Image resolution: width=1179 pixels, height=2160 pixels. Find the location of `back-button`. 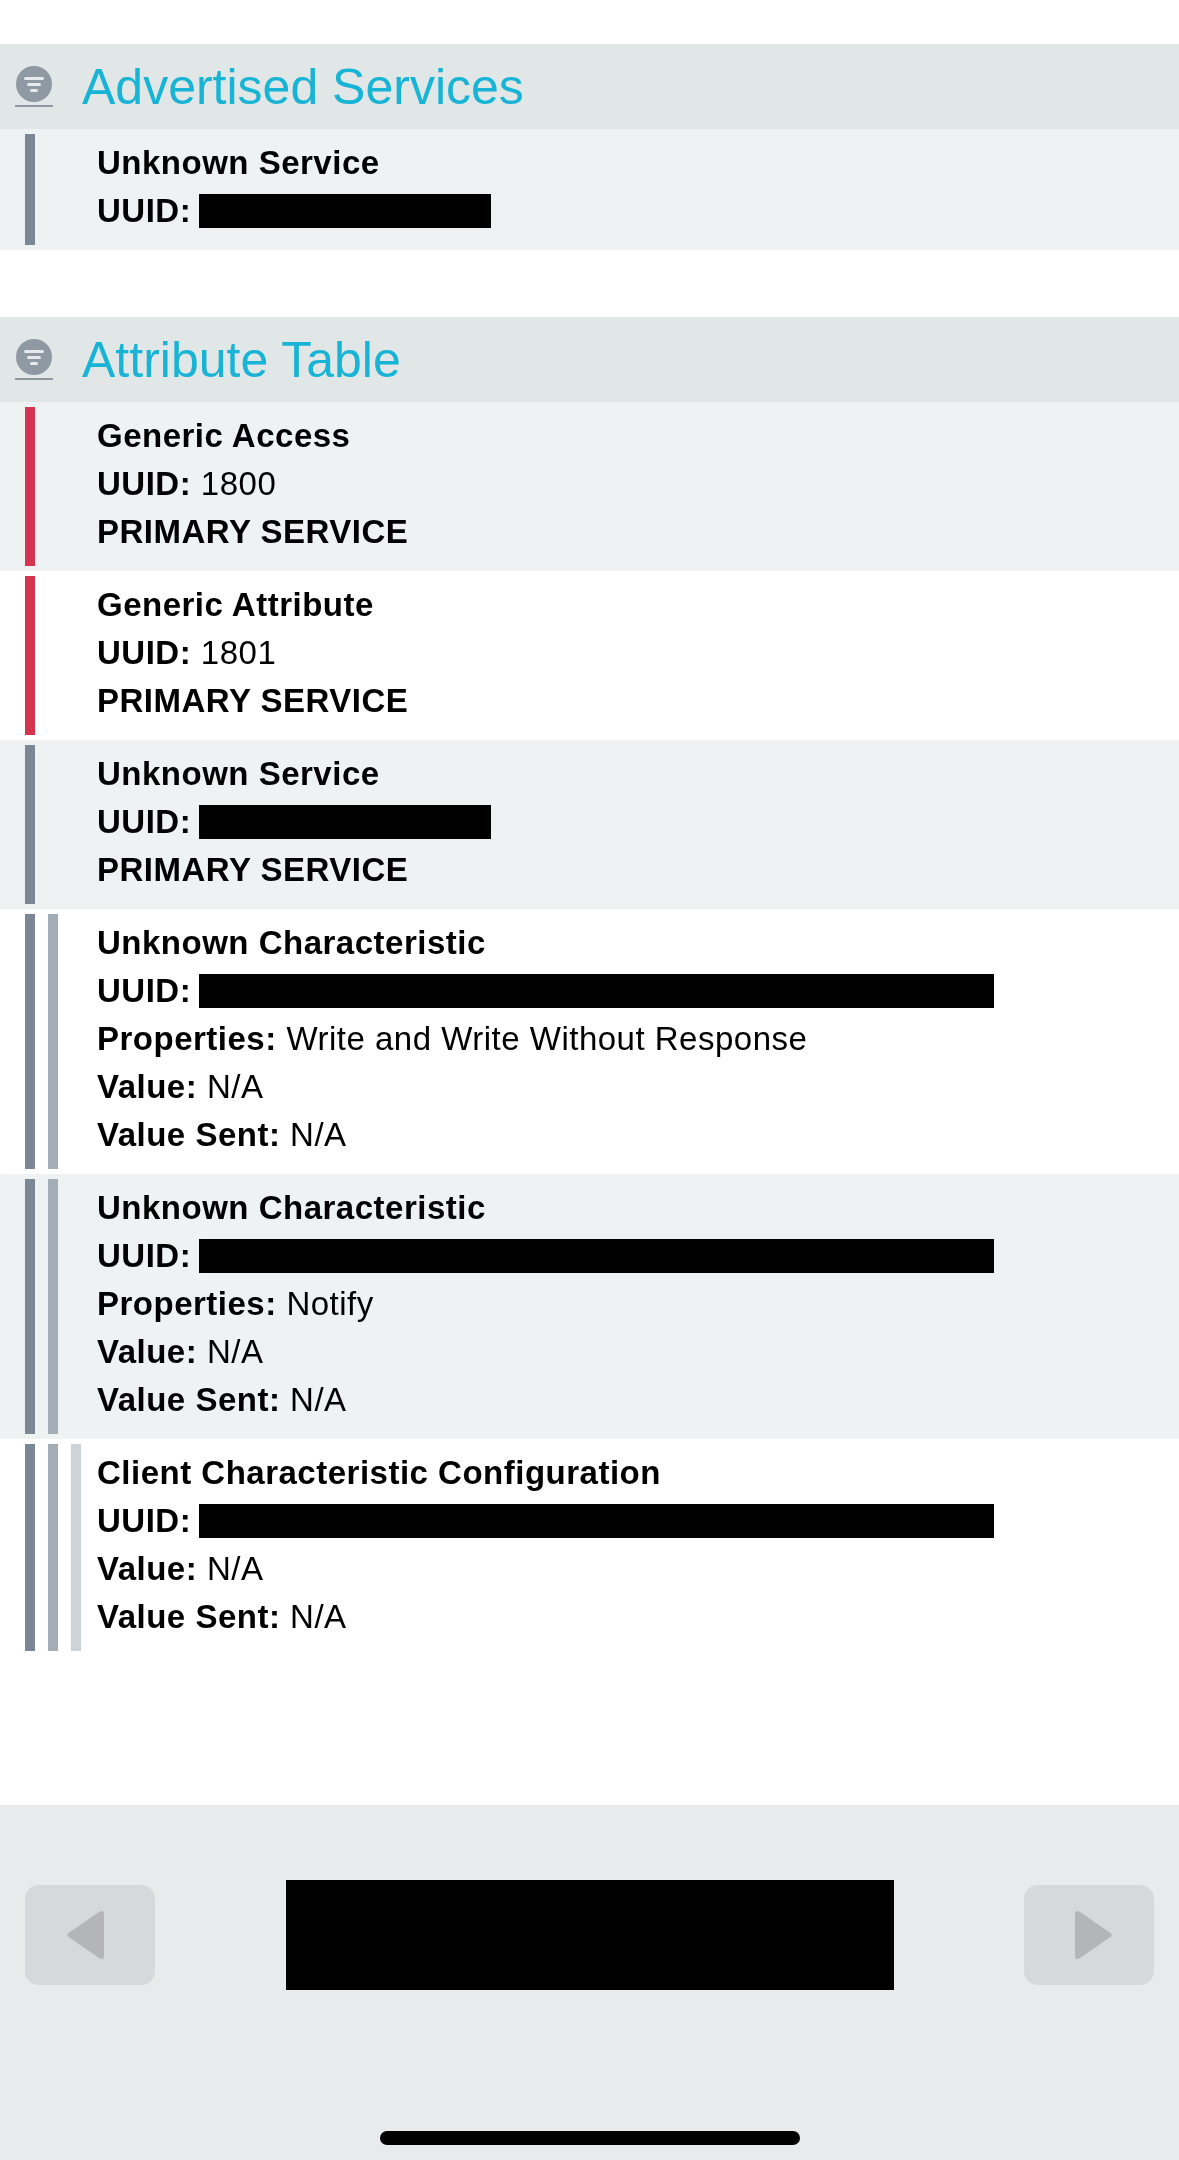

back-button is located at coordinates (90, 1935).